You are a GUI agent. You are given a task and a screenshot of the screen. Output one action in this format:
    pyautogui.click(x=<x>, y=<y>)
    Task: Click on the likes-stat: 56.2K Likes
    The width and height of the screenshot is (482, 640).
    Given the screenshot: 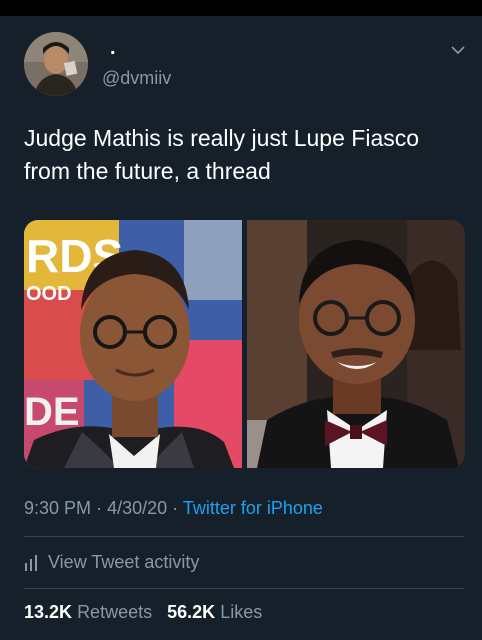 What is the action you would take?
    pyautogui.click(x=214, y=612)
    